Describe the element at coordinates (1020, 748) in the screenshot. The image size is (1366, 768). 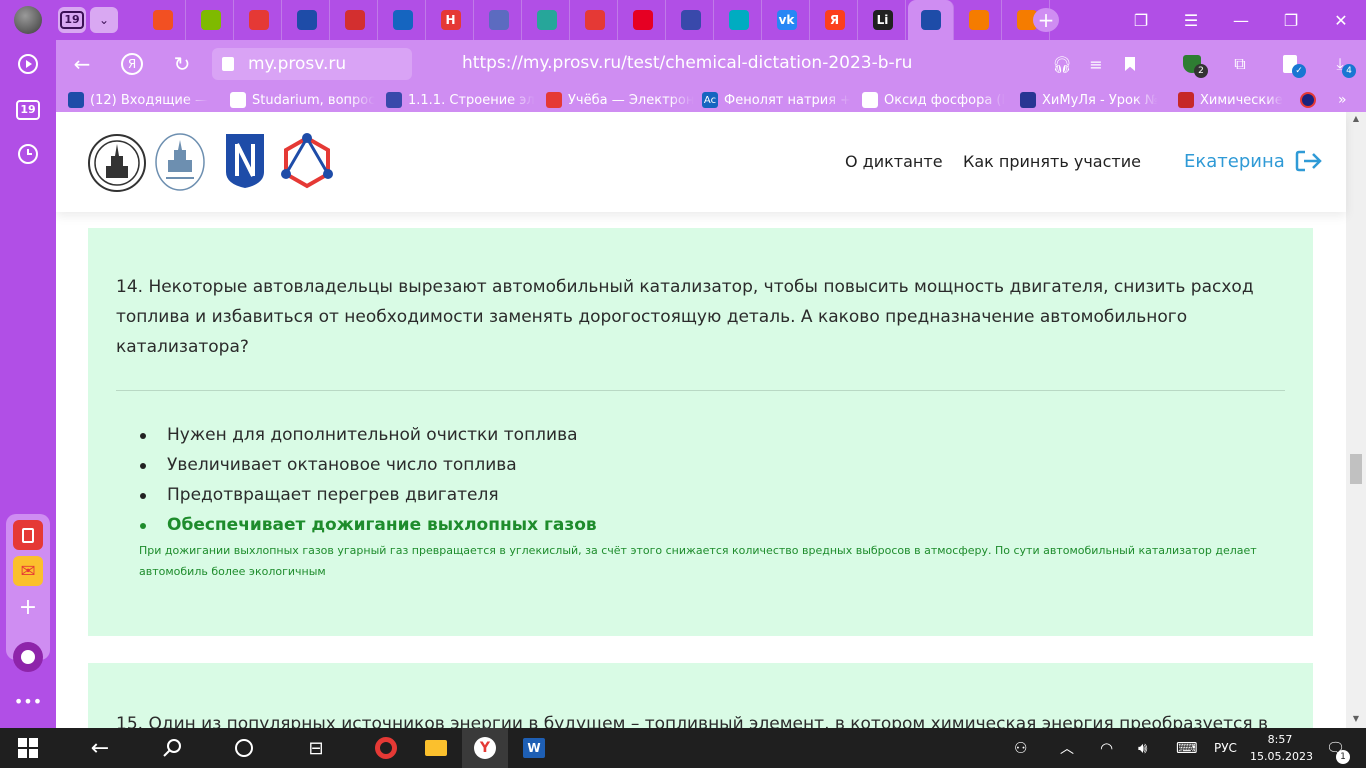
I see `people-button: ⚇` at that location.